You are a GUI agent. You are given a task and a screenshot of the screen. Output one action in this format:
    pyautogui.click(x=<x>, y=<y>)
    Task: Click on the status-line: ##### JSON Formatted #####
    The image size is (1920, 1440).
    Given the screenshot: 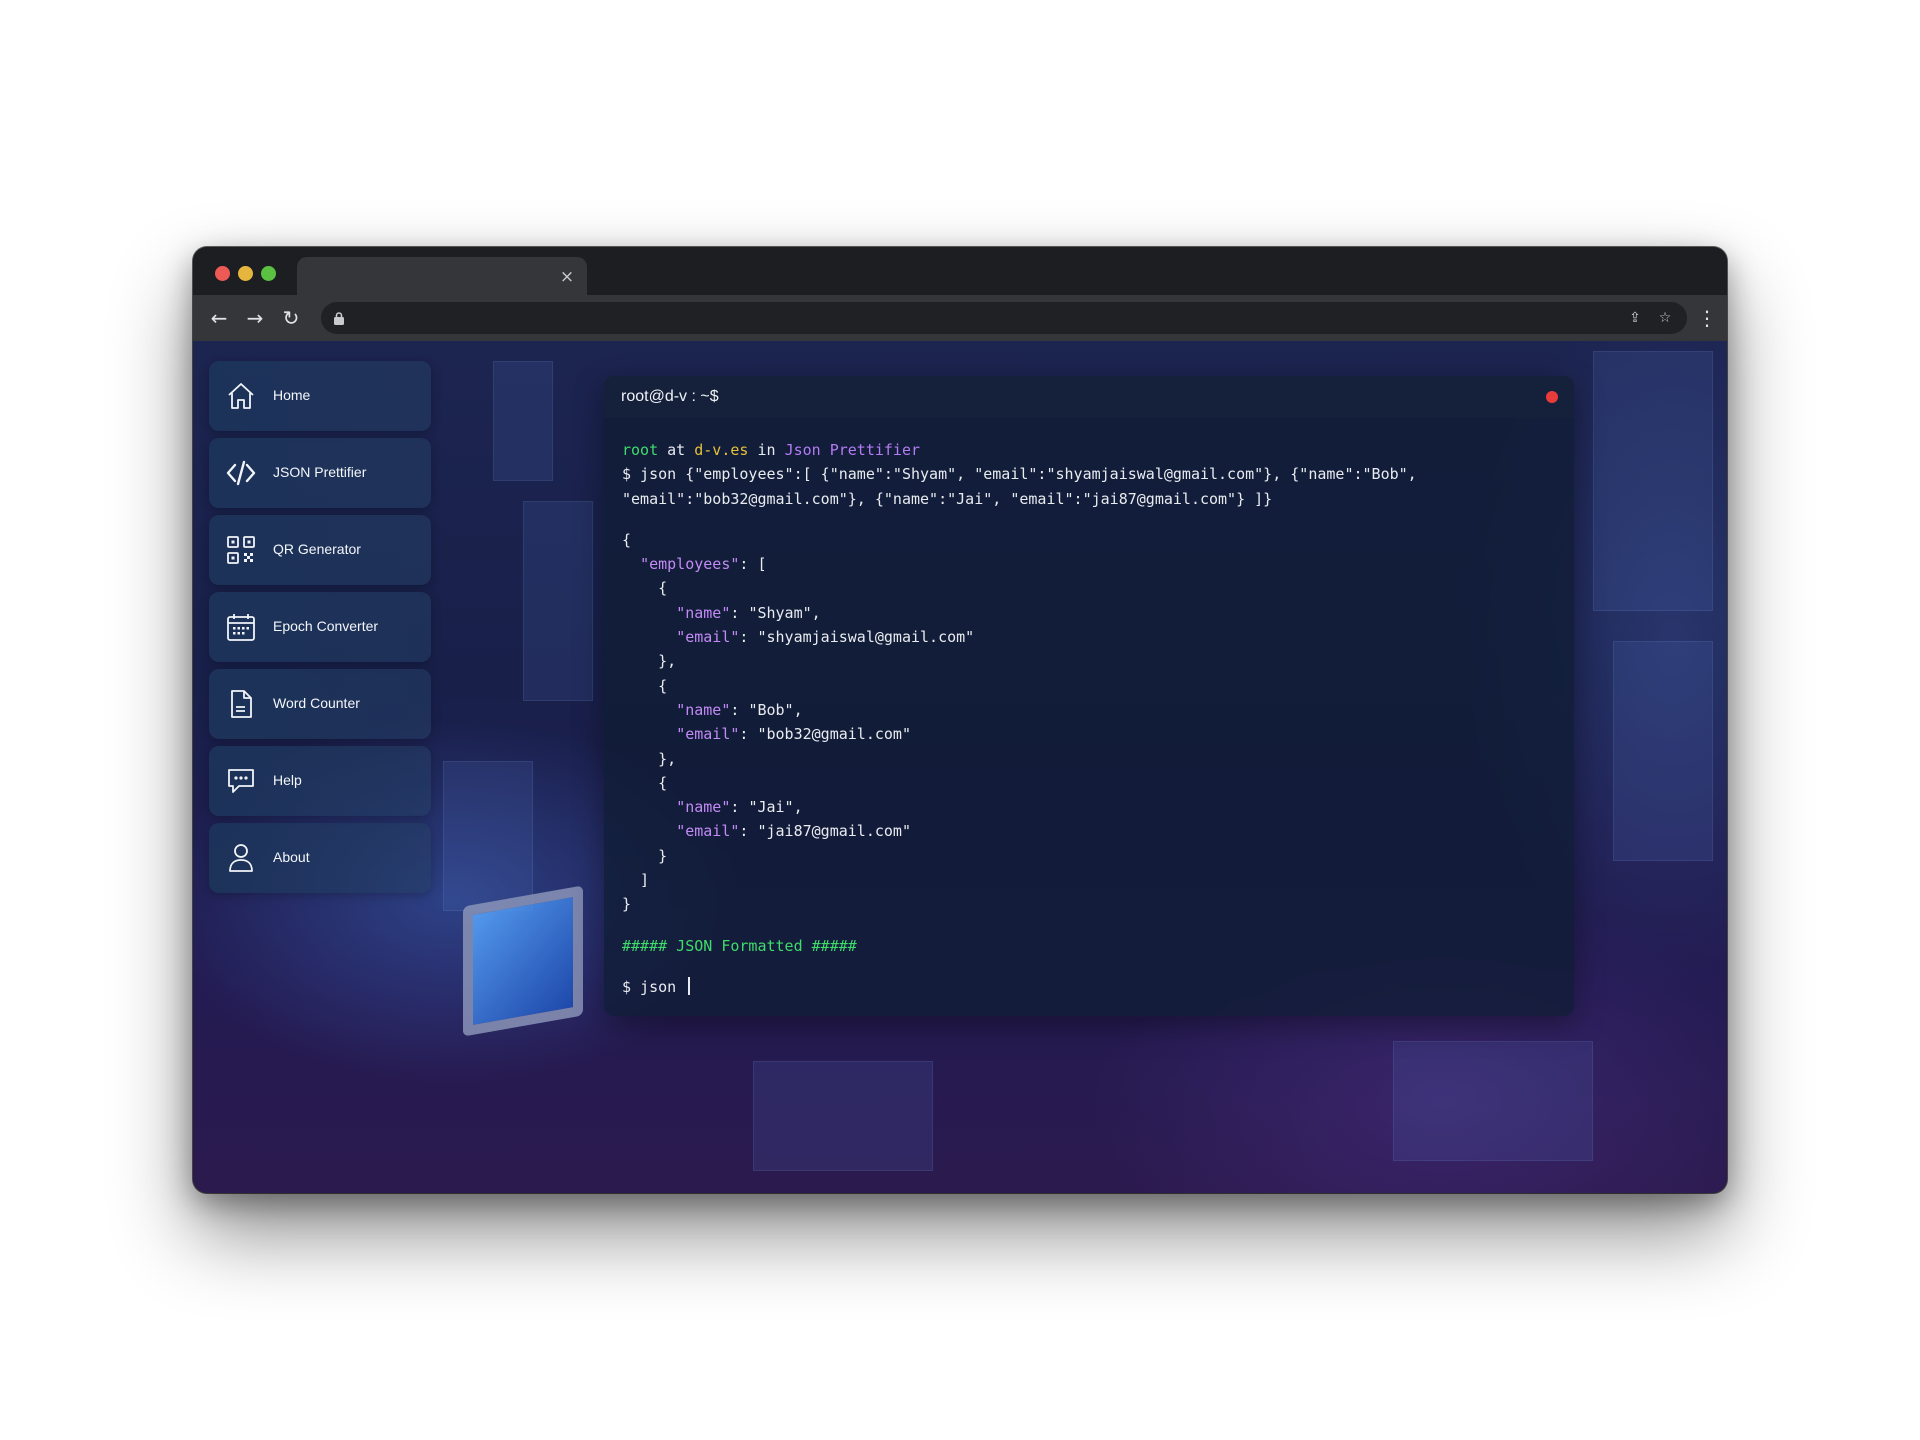 What is the action you would take?
    pyautogui.click(x=739, y=945)
    